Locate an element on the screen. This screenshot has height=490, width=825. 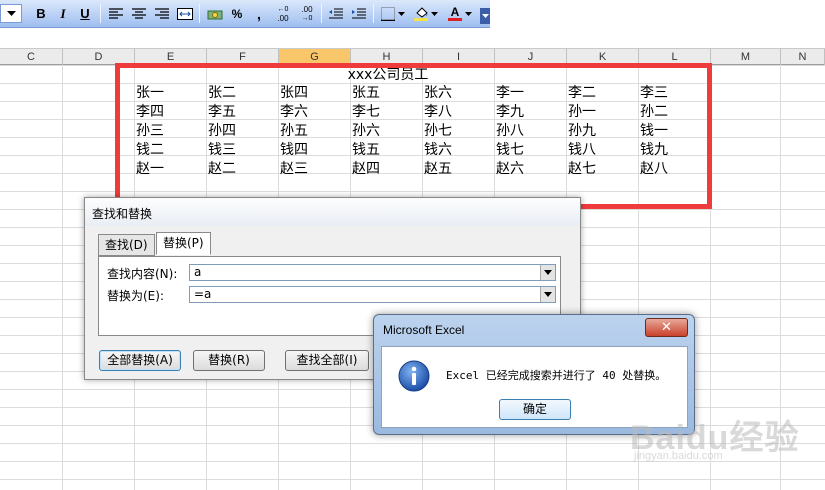
currency-button is located at coordinates (215, 13).